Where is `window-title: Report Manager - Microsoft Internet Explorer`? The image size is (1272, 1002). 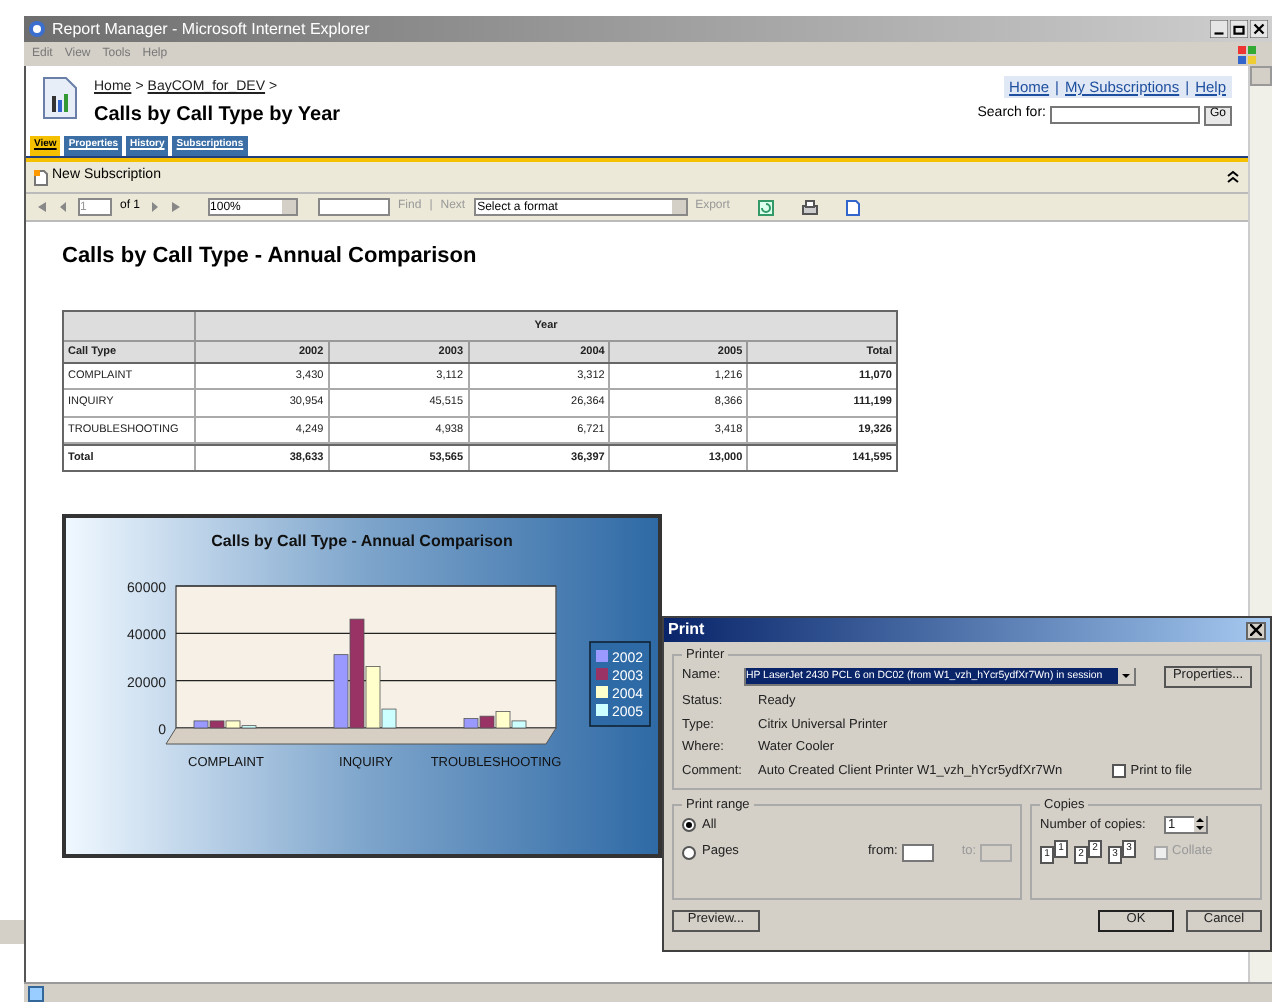
window-title: Report Manager - Microsoft Internet Explorer is located at coordinates (211, 29).